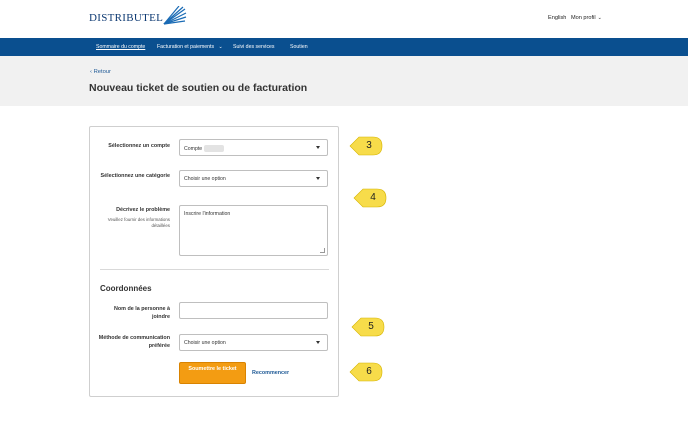 This screenshot has height=427, width=688. Describe the element at coordinates (322, 250) in the screenshot. I see `resize-handle-icon` at that location.